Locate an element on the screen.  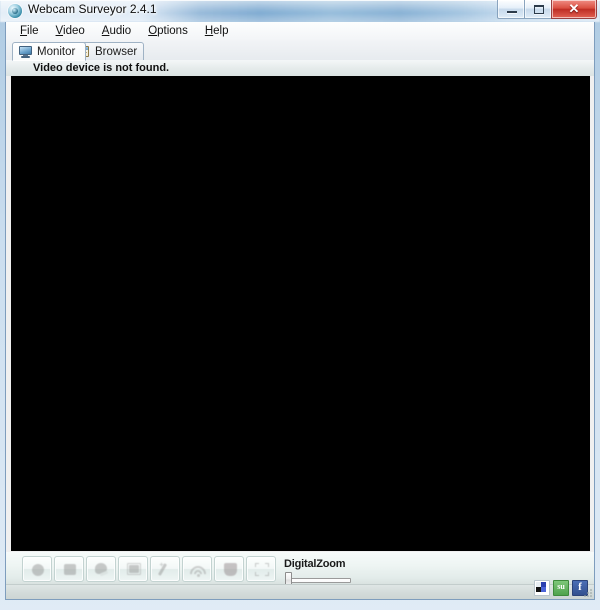
digital-zoom-label: DigitalZoom is located at coordinates (315, 564).